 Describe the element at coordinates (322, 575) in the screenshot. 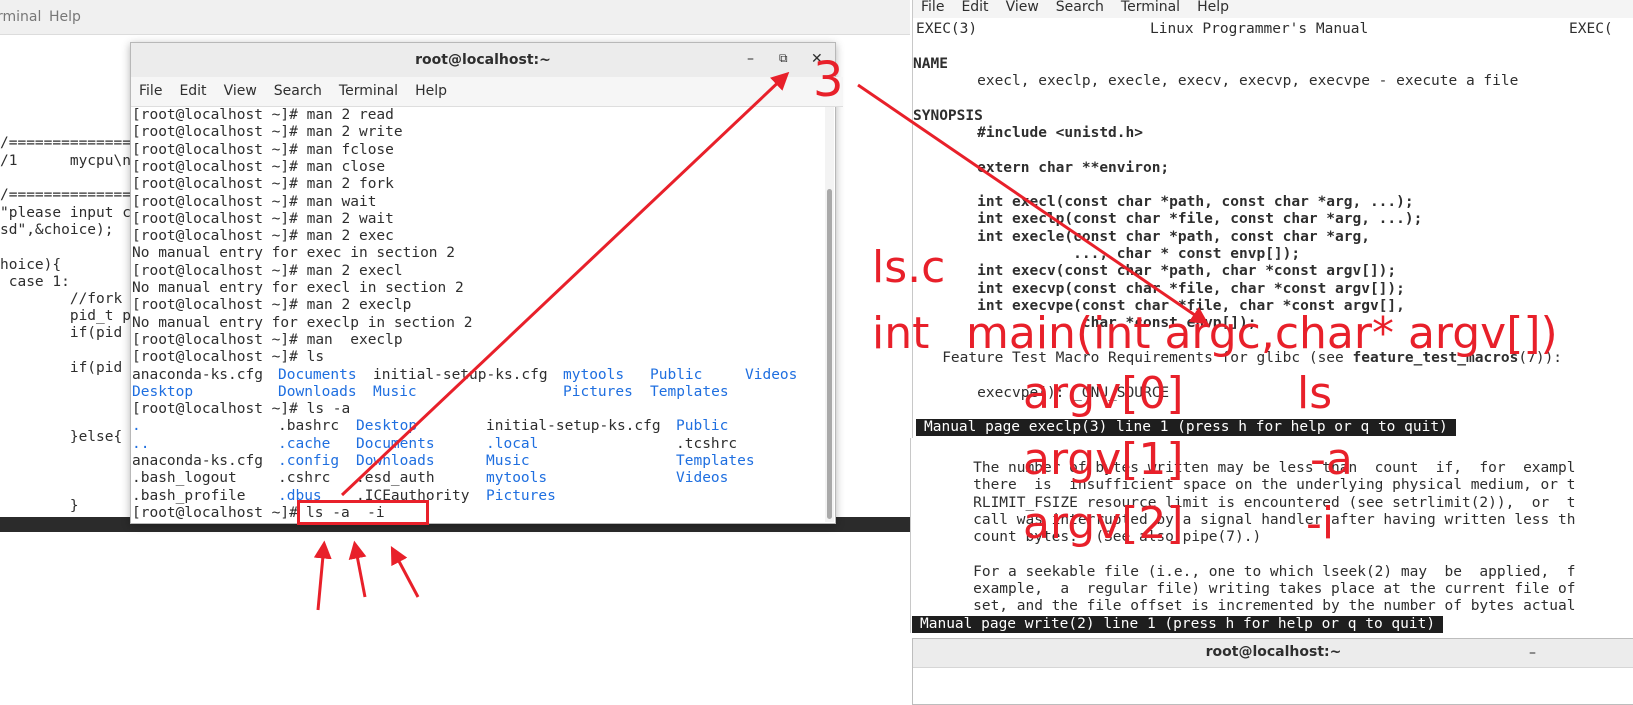

I see `arrow-argv0` at that location.